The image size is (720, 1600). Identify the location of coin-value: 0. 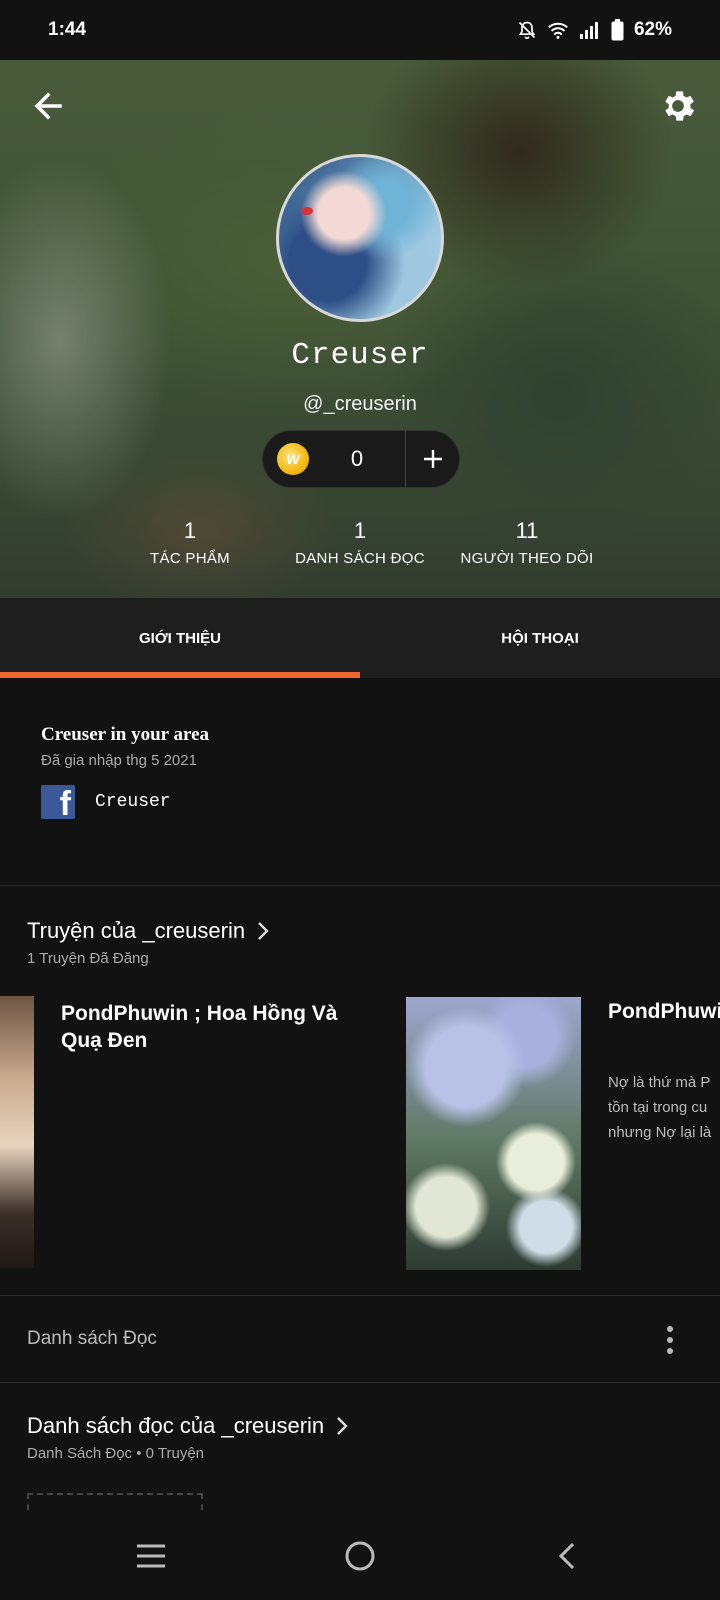
(357, 458).